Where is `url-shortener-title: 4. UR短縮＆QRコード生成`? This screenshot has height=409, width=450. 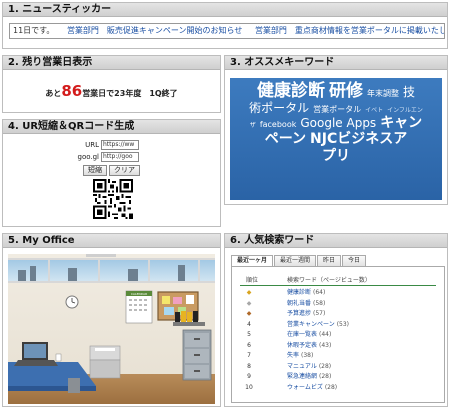 url-shortener-title: 4. UR短縮＆QRコード生成 is located at coordinates (111, 127).